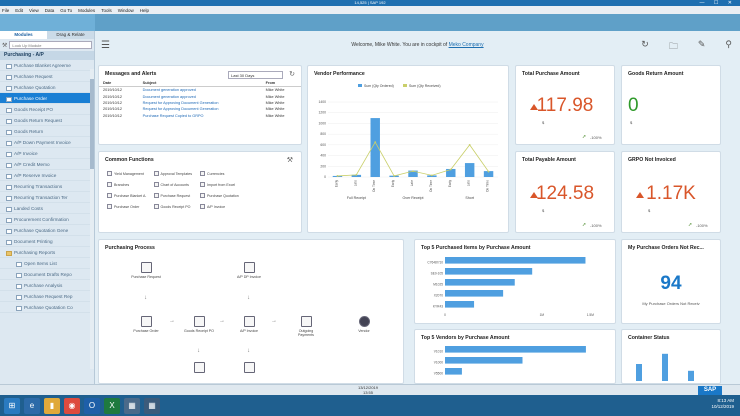 Image resolution: width=740 pixels, height=416 pixels. I want to click on chrome-icon: ◉, so click(72, 405).